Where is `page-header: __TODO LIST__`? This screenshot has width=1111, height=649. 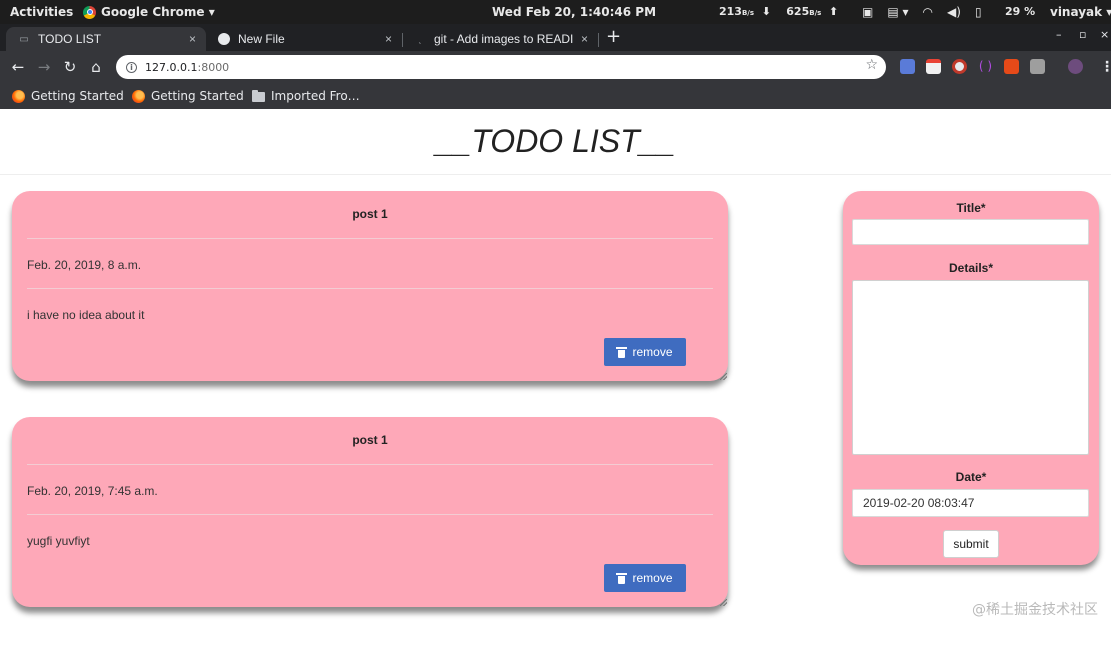 page-header: __TODO LIST__ is located at coordinates (555, 142).